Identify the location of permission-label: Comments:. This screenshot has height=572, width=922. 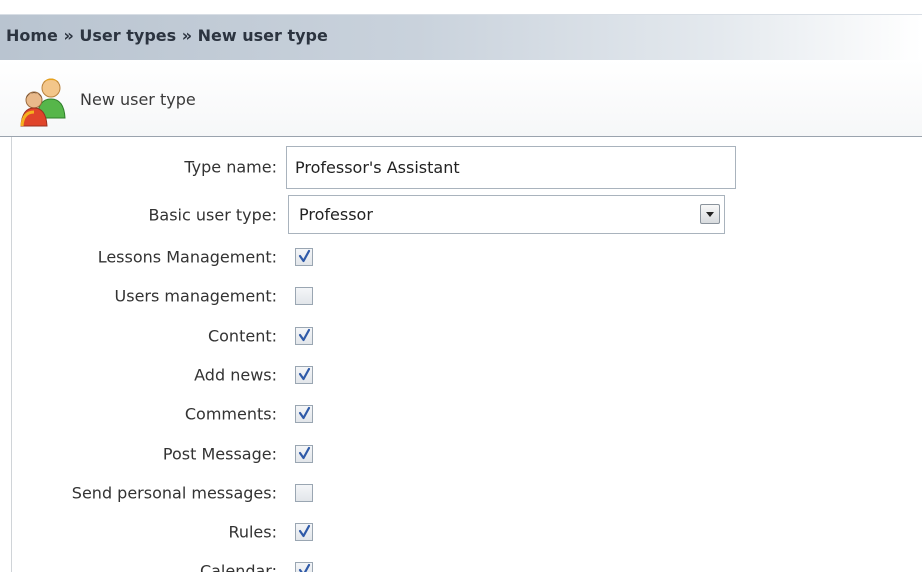
(230, 414).